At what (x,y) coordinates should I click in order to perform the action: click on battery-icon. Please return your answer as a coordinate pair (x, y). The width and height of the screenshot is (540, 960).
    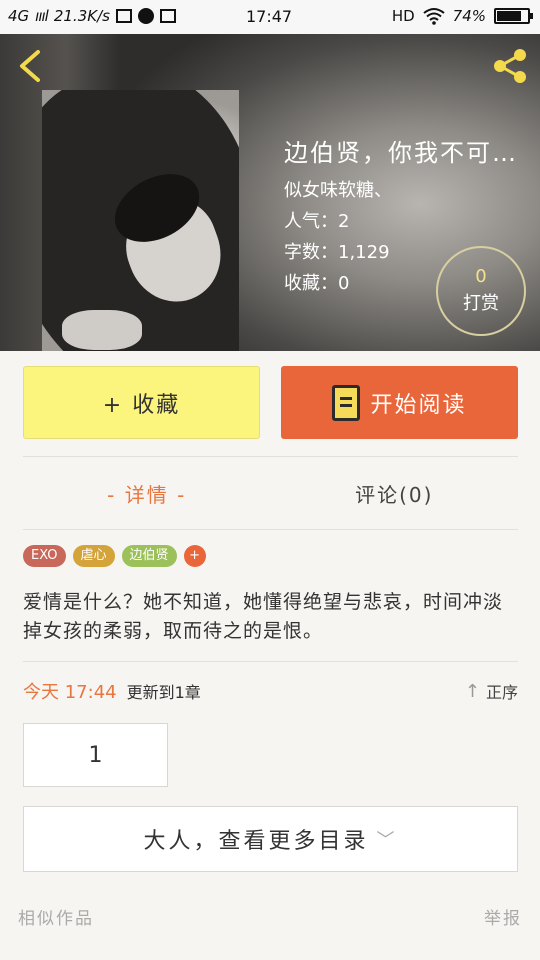
    Looking at the image, I should click on (513, 16).